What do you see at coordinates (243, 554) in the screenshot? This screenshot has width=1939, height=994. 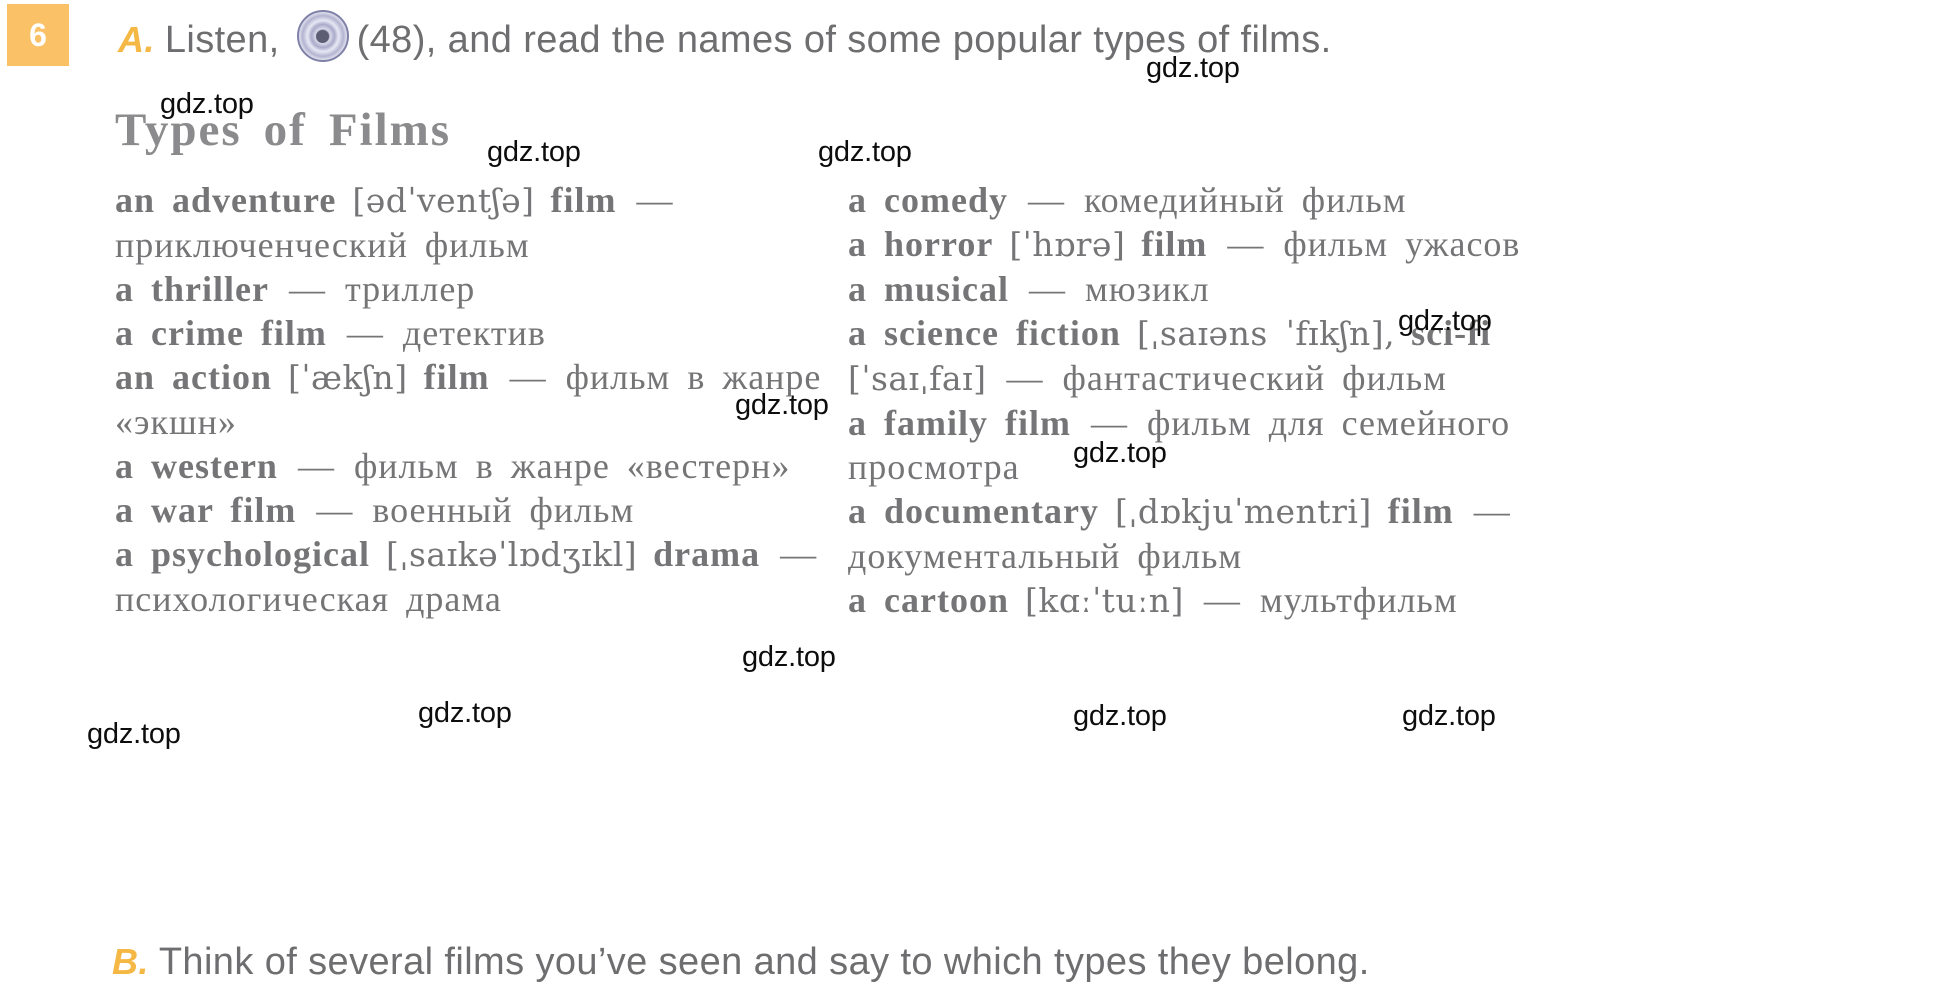 I see `vocabulary-term: a psychological` at bounding box center [243, 554].